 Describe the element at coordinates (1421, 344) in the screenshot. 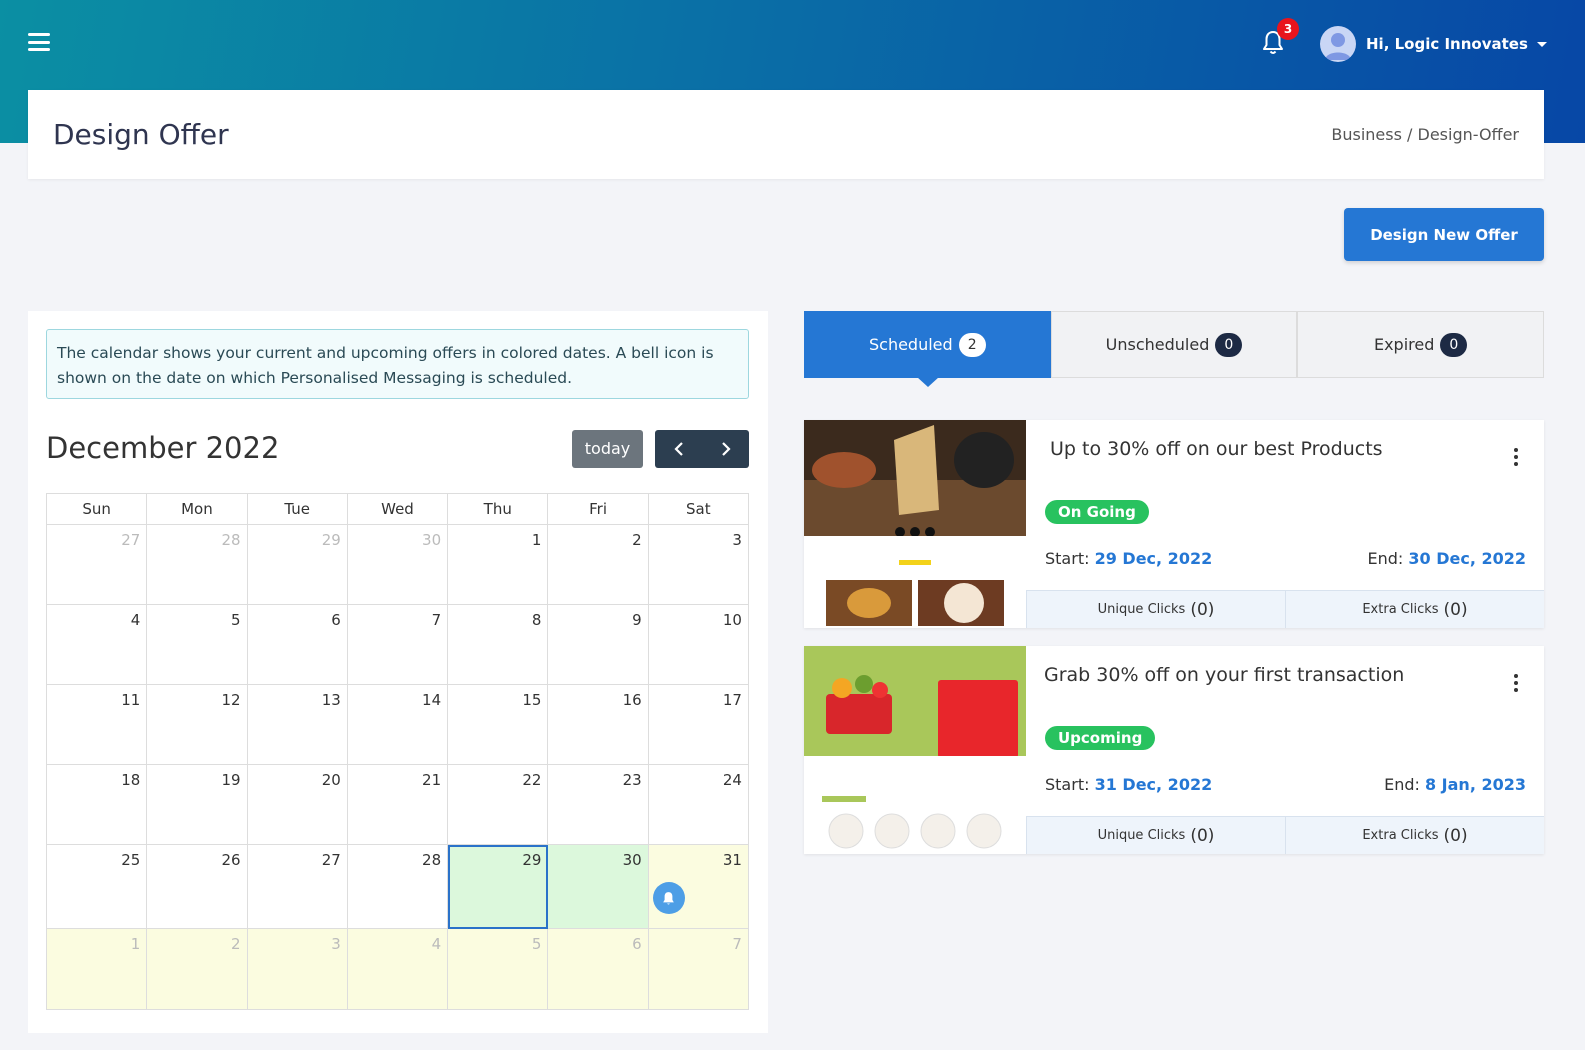

I see `tab-expired: Expired 0` at that location.